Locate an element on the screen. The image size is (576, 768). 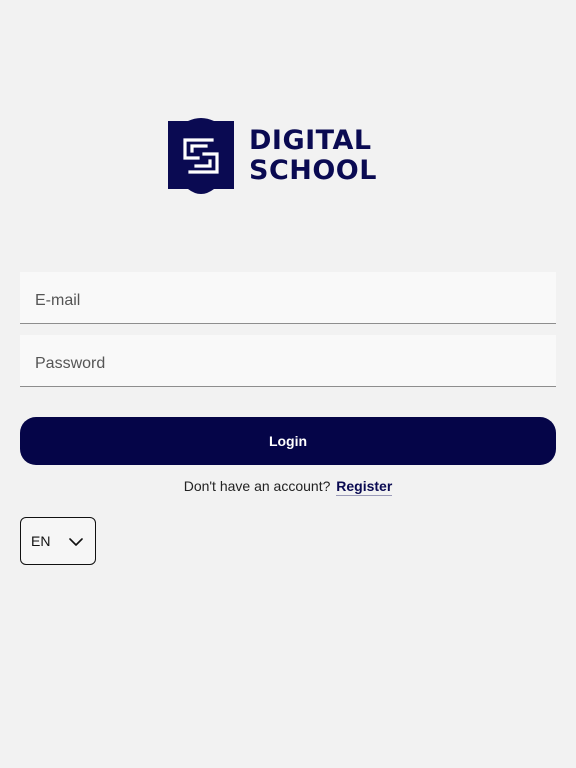
register-prompt-row: Don't have an account? Register is located at coordinates (288, 487).